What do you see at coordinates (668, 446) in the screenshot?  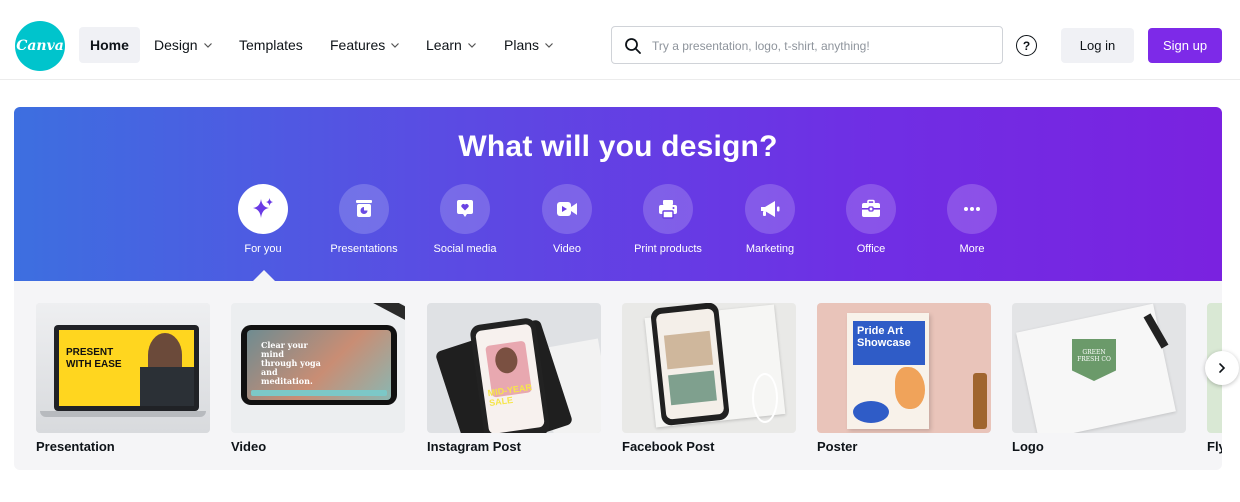 I see `template-card-label: Facebook Post` at bounding box center [668, 446].